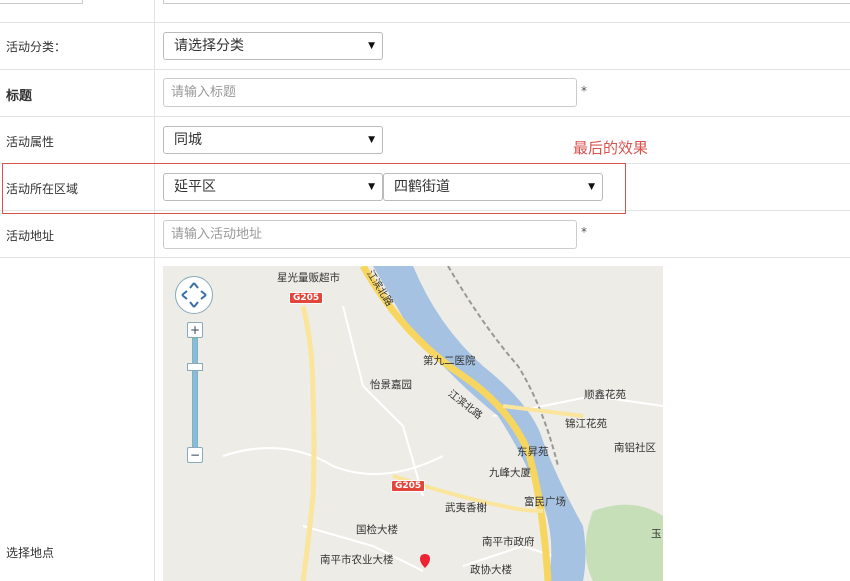  Describe the element at coordinates (656, 534) in the screenshot. I see `poi-label: 玉` at that location.